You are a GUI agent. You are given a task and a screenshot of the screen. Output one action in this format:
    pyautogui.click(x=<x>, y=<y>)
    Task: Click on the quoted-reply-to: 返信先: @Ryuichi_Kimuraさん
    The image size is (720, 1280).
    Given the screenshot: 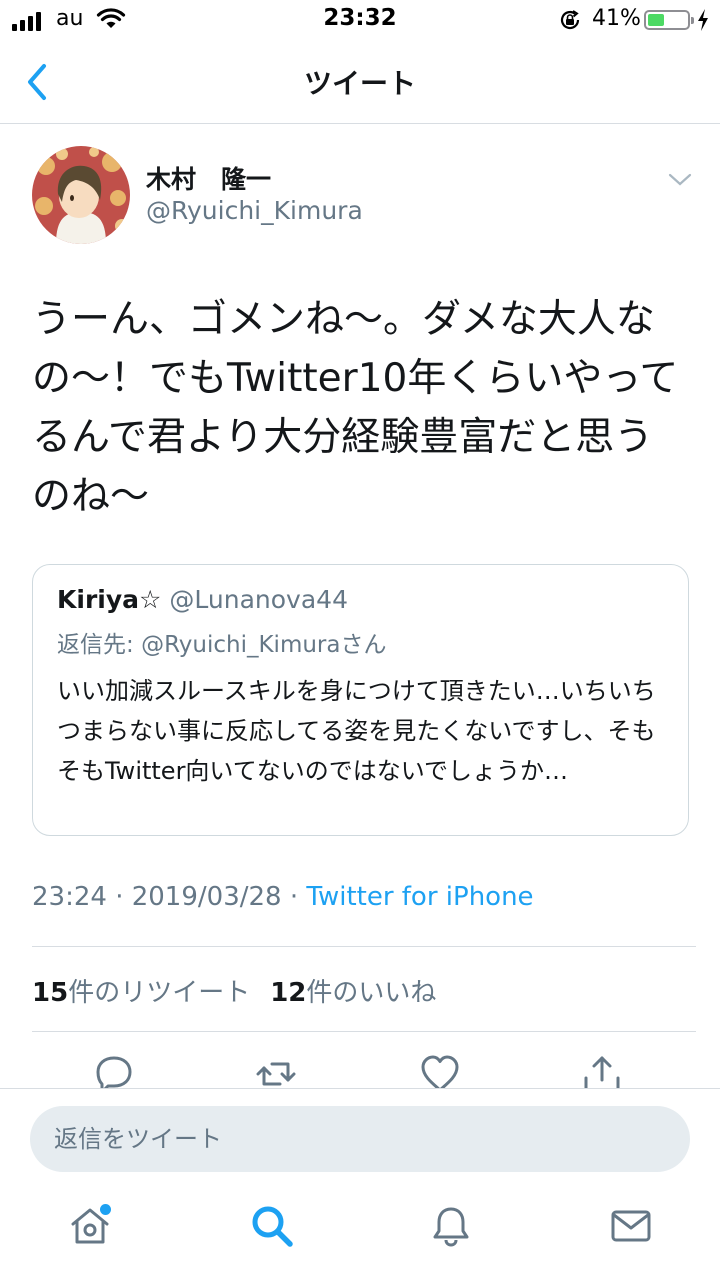 What is the action you would take?
    pyautogui.click(x=221, y=642)
    